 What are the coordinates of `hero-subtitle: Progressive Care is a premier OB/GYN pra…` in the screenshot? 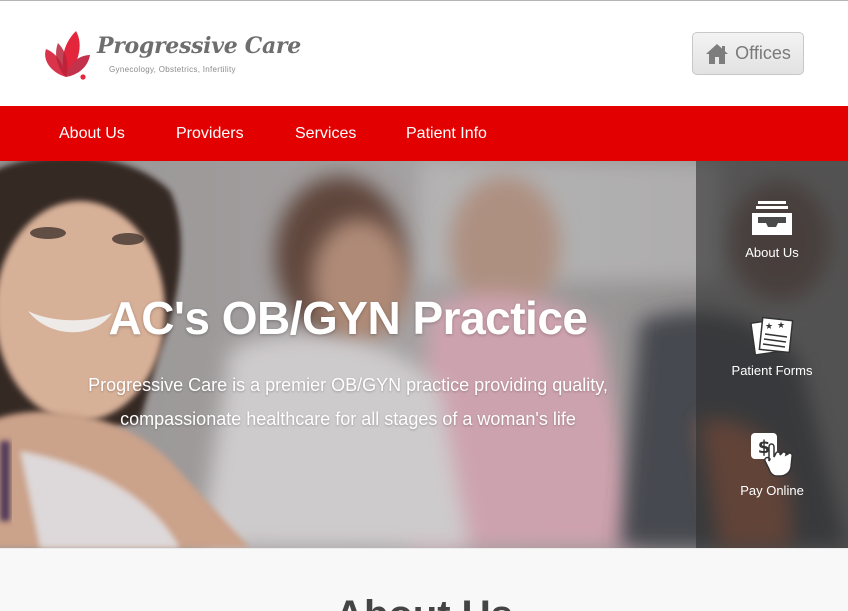 It's located at (348, 402).